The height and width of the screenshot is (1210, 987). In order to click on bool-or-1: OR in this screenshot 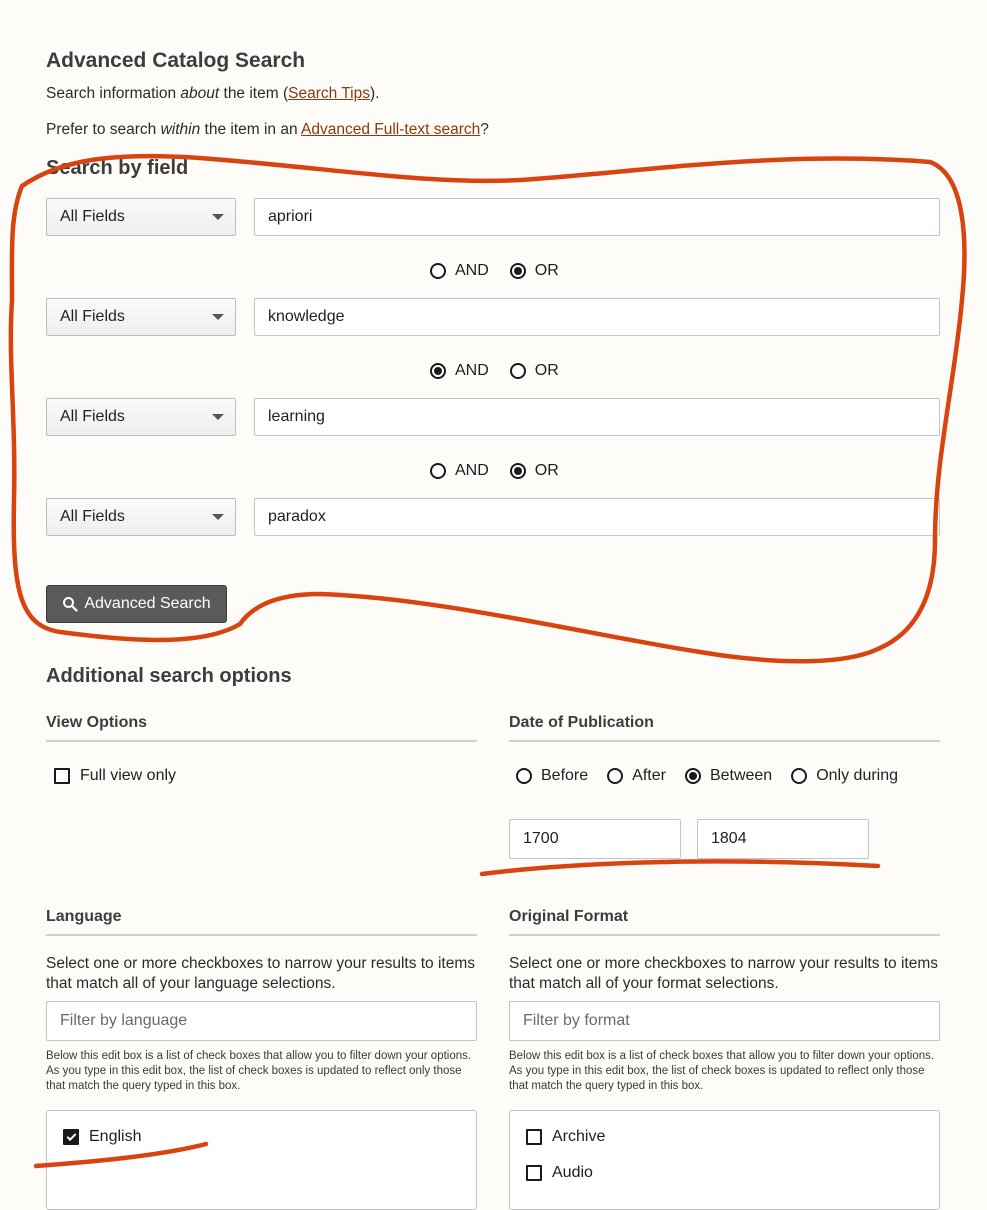, I will do `click(534, 271)`.